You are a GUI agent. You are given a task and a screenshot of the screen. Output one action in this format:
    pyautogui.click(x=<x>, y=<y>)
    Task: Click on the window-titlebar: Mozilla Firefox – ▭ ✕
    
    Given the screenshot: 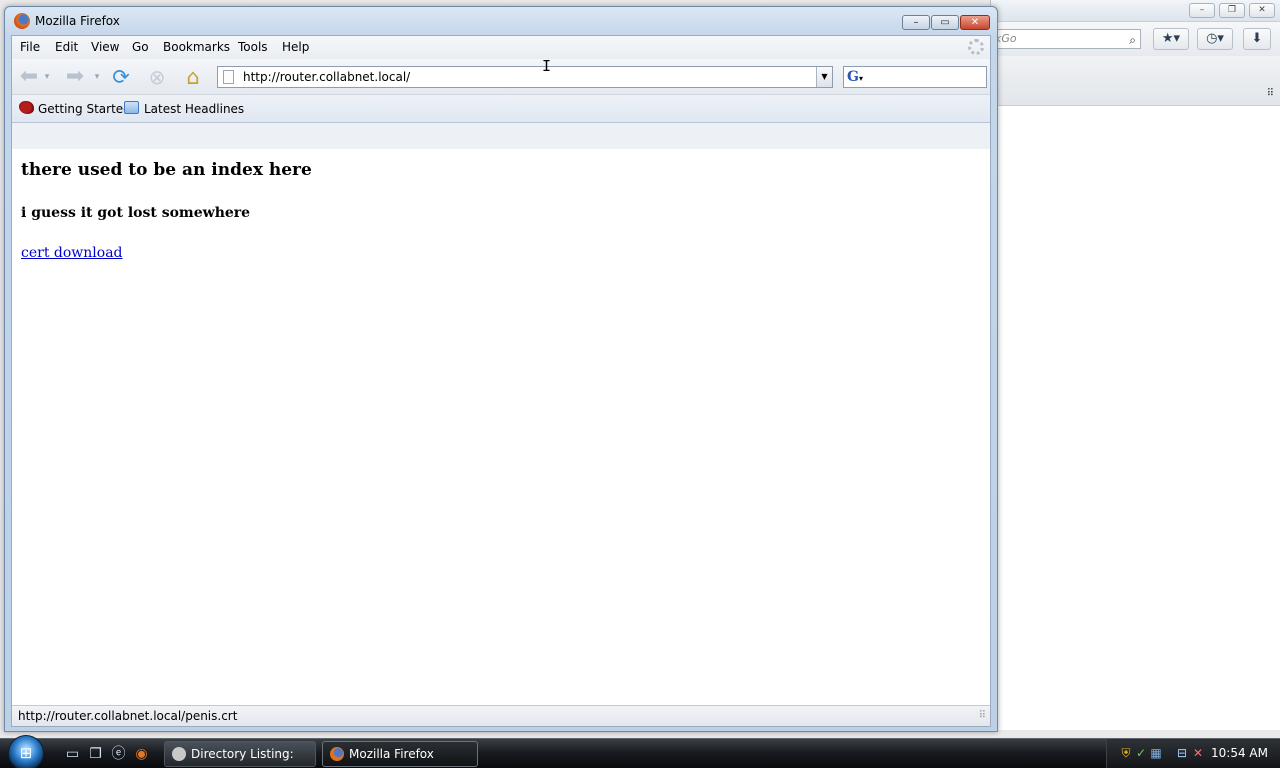 What is the action you would take?
    pyautogui.click(x=501, y=20)
    